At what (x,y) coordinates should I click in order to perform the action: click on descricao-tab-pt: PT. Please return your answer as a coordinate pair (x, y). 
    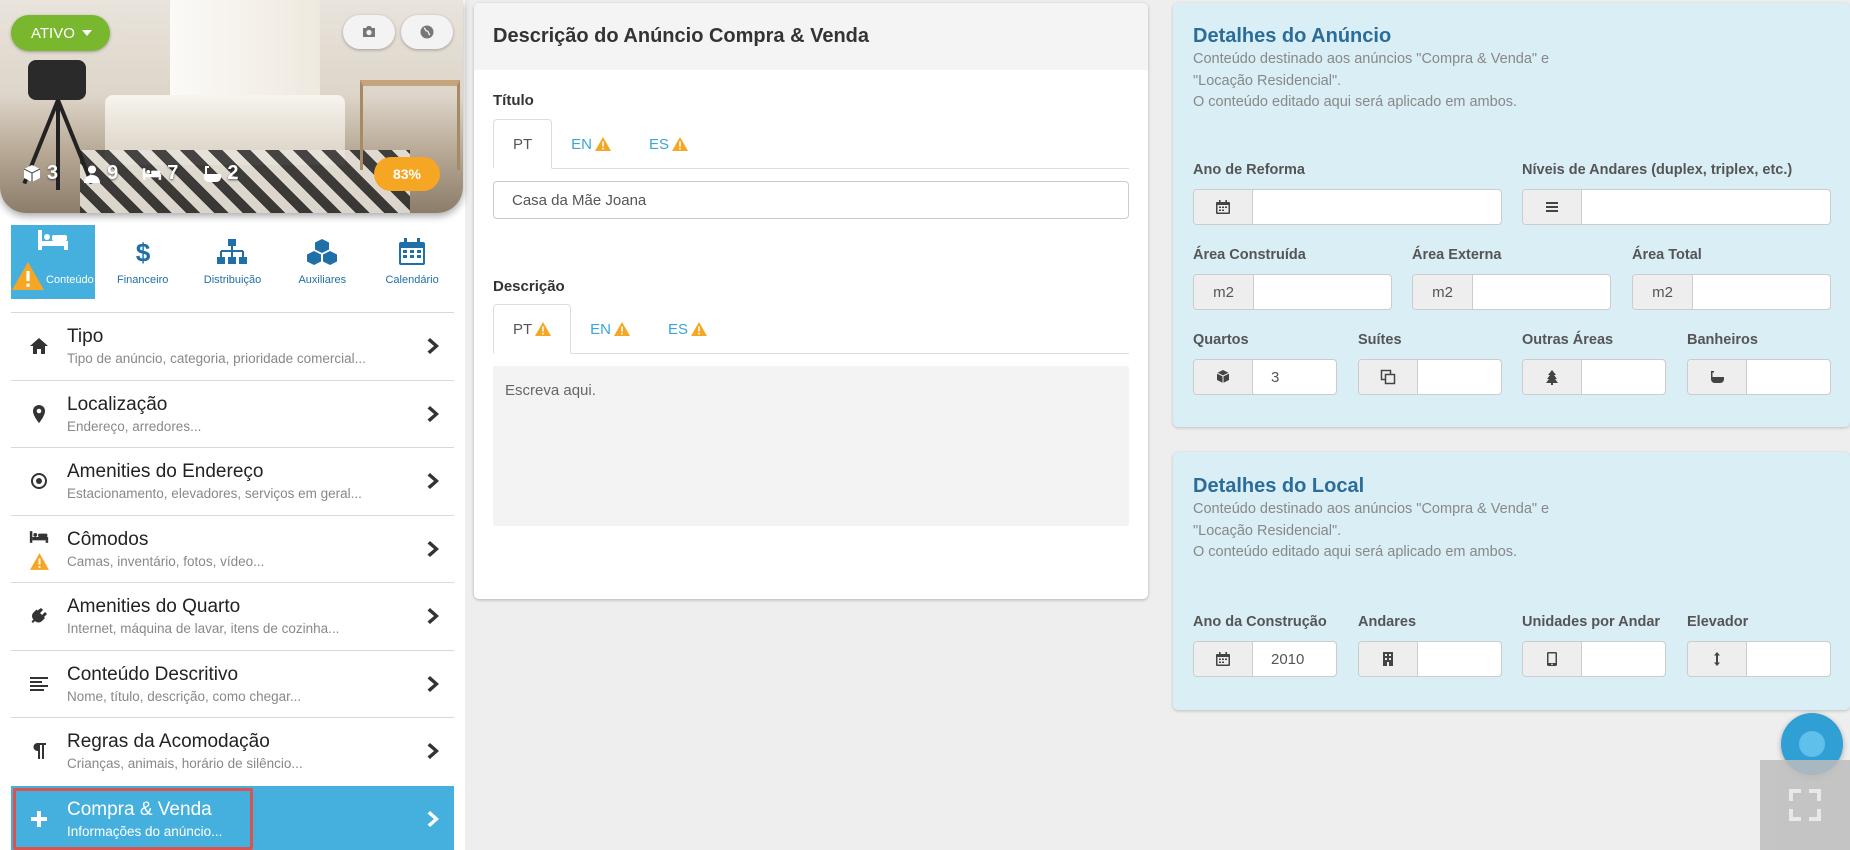
    Looking at the image, I should click on (532, 329).